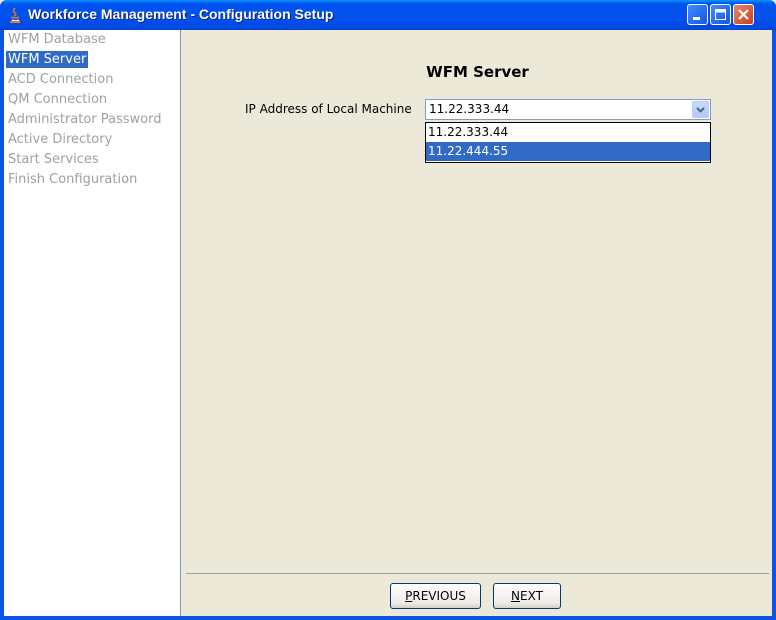  I want to click on close-button, so click(743, 14).